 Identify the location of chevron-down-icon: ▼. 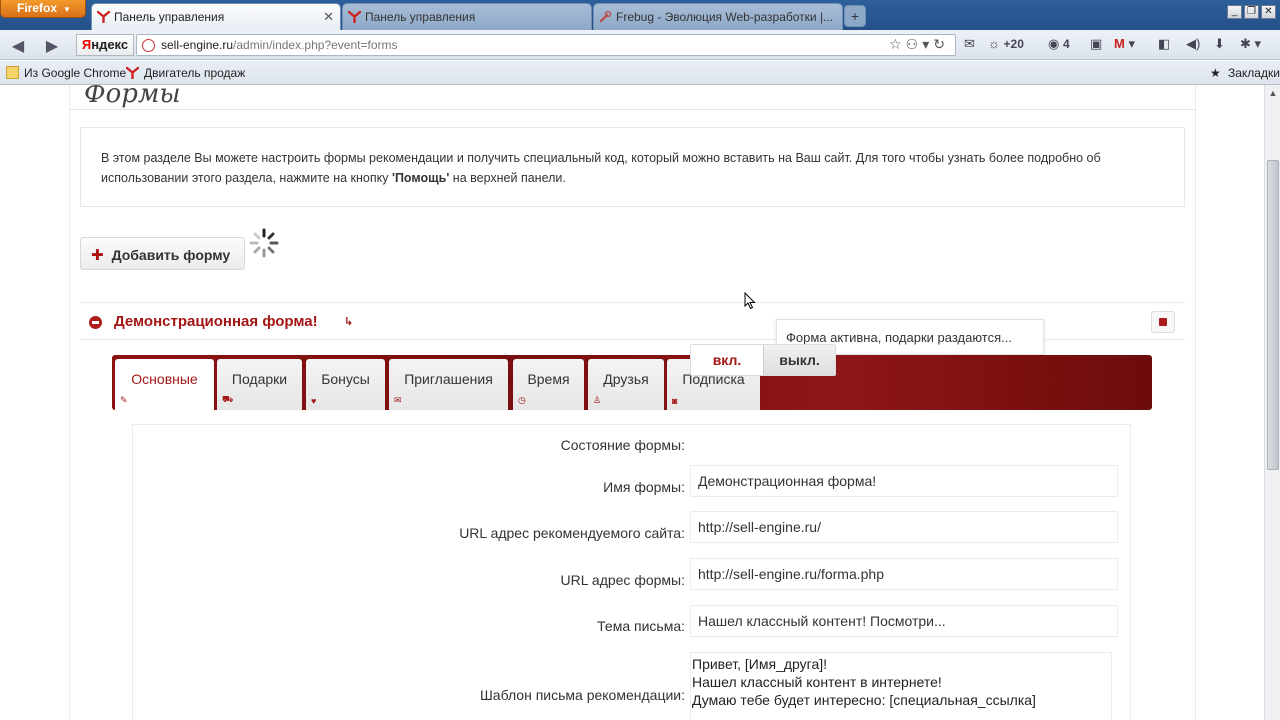
(67, 9).